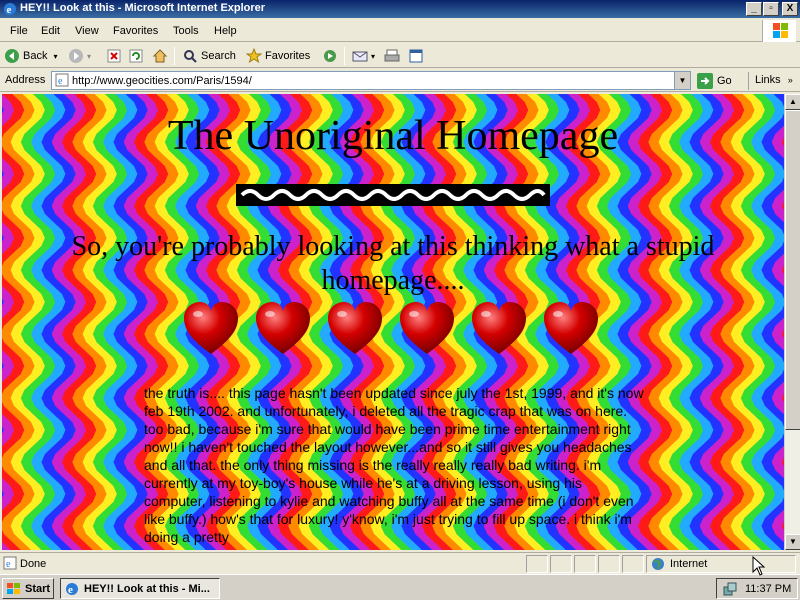 The image size is (800, 600). I want to click on mail-button: ▾, so click(363, 56).